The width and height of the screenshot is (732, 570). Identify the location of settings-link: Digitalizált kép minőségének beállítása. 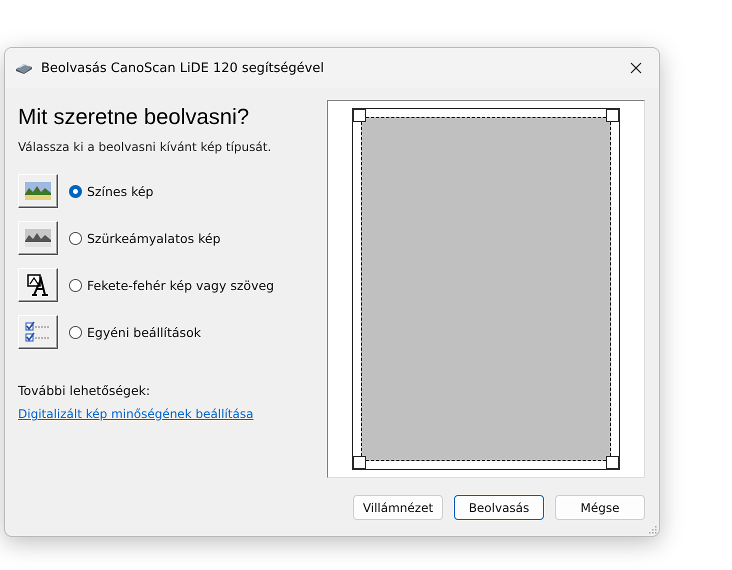
(172, 414).